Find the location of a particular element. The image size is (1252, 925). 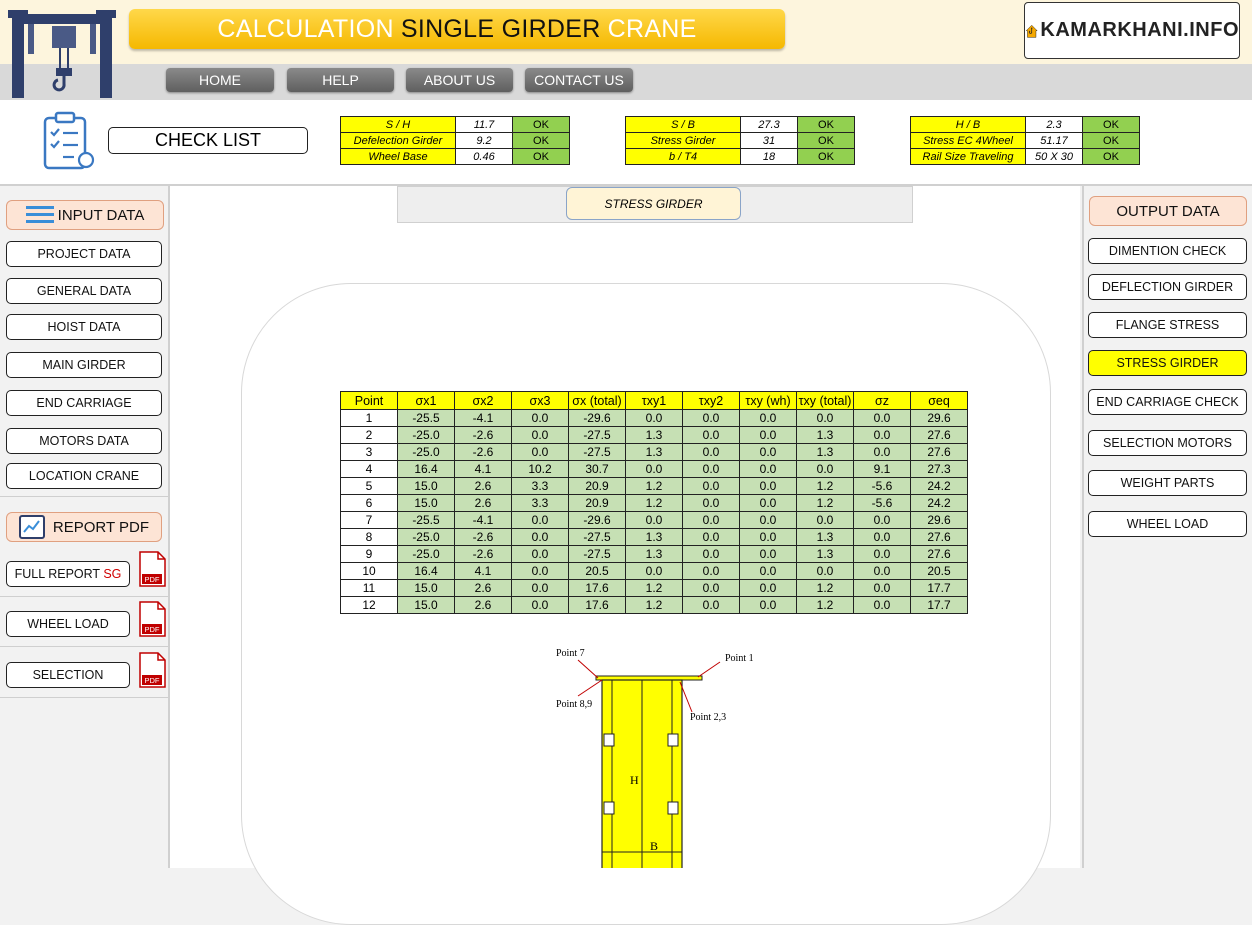

table-row: 6 15.0 2.6 3.3 20.9 1.2 0.0 0.0 1.2 -5.6 24.2 is located at coordinates (654, 503).